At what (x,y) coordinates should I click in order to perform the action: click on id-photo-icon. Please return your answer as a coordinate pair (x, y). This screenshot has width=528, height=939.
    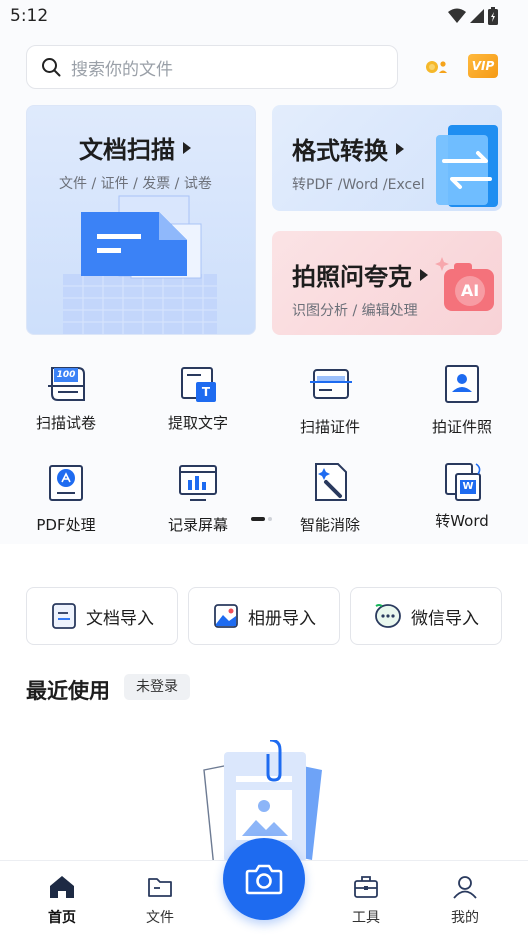
    Looking at the image, I should click on (462, 384).